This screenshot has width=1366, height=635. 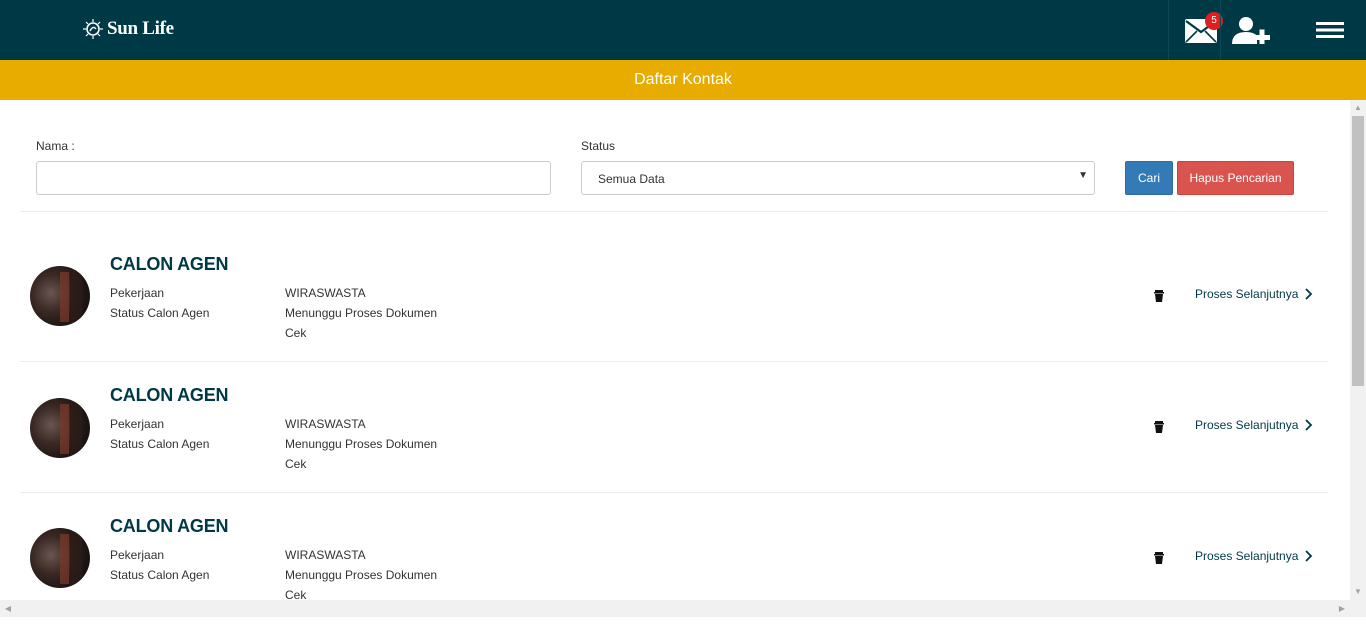 What do you see at coordinates (683, 80) in the screenshot?
I see `page-title: Daftar Kontak` at bounding box center [683, 80].